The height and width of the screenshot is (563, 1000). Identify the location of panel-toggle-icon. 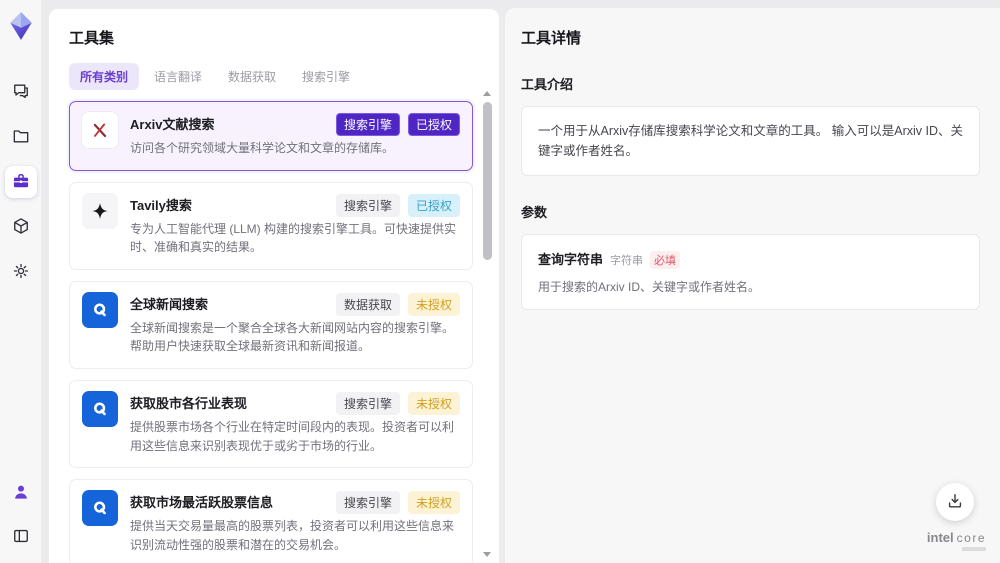
(21, 537).